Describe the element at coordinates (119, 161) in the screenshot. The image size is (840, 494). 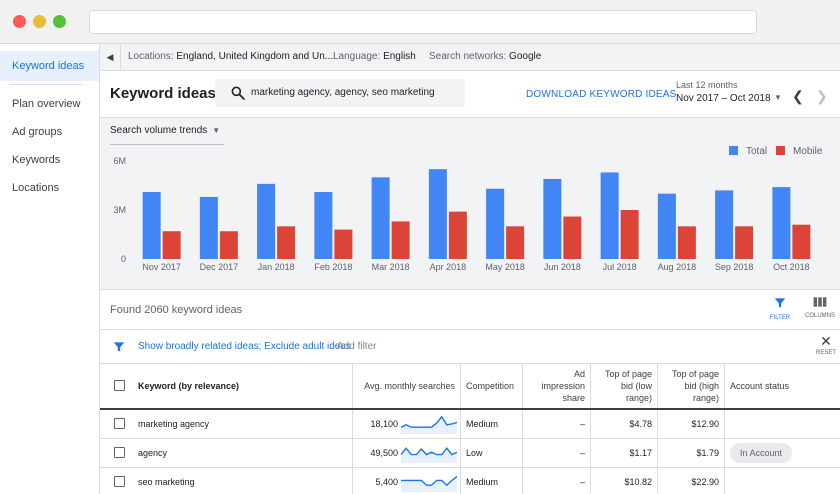
I see `y-tick-label: 6M` at that location.